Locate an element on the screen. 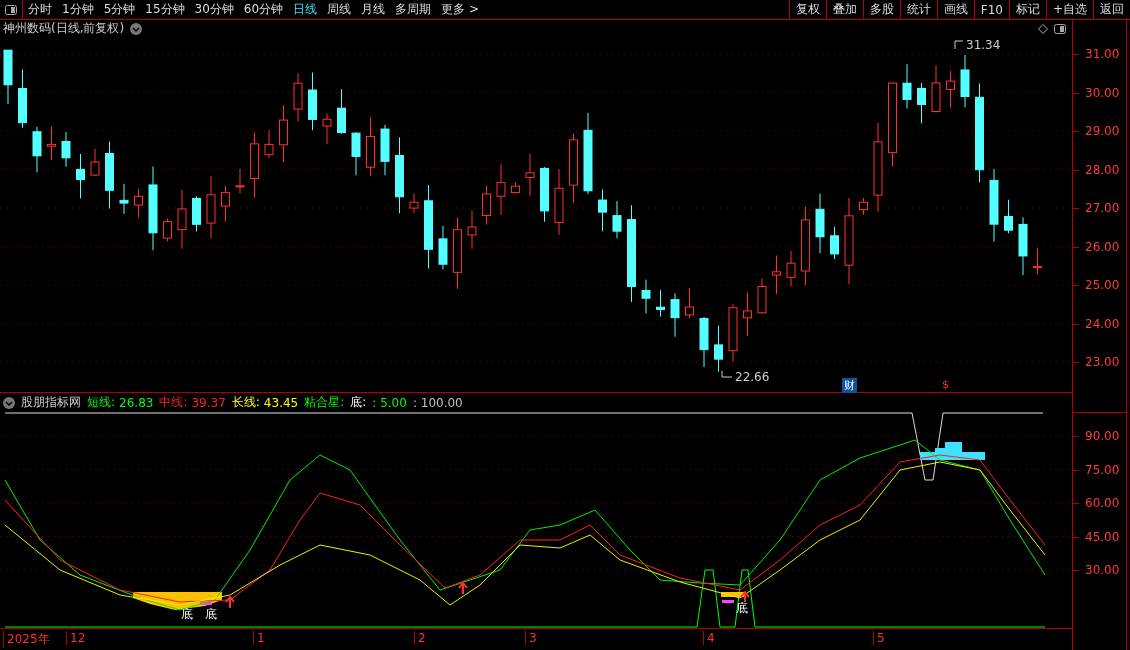  toolbar-button: 叠加 is located at coordinates (844, 9).